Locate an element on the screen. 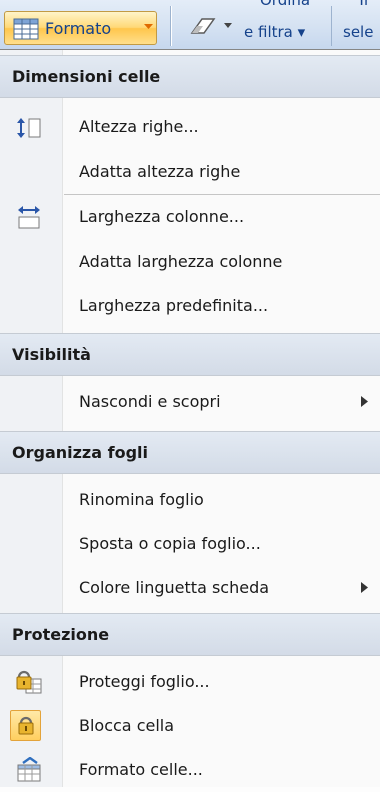 Image resolution: width=380 pixels, height=792 pixels. format-button: Formato is located at coordinates (80, 28).